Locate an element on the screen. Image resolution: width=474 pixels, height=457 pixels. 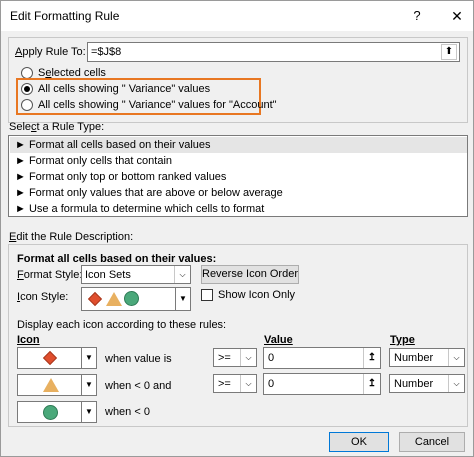
cancel-button: Cancel is located at coordinates (432, 442).